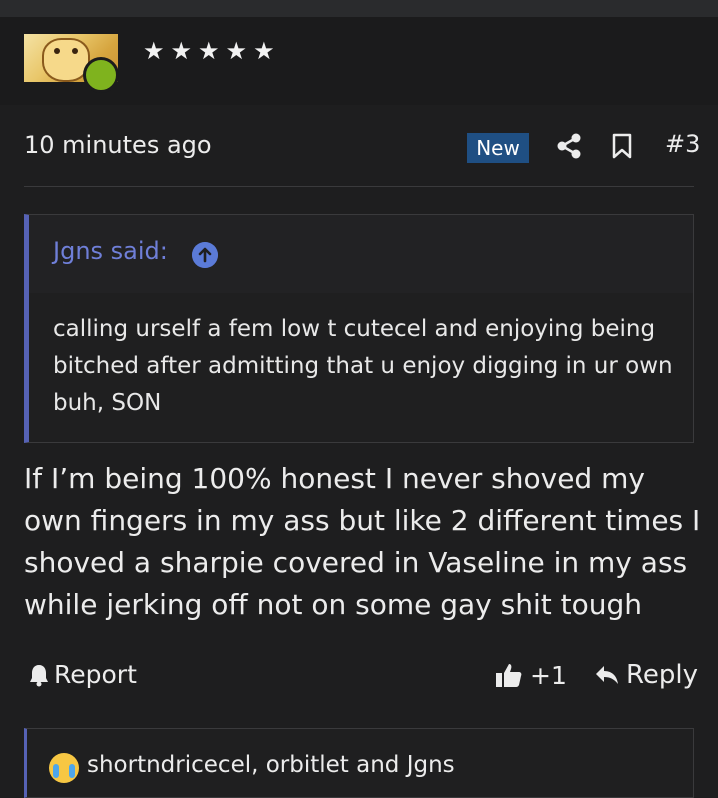  Describe the element at coordinates (110, 251) in the screenshot. I see `quote-author-link: Jgns said:` at that location.